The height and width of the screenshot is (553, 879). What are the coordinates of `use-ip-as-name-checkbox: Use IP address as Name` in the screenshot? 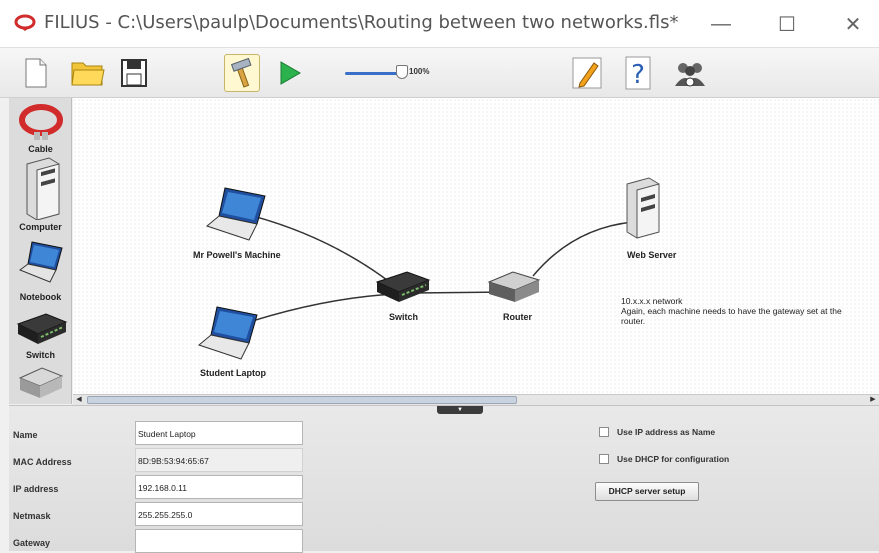 It's located at (657, 432).